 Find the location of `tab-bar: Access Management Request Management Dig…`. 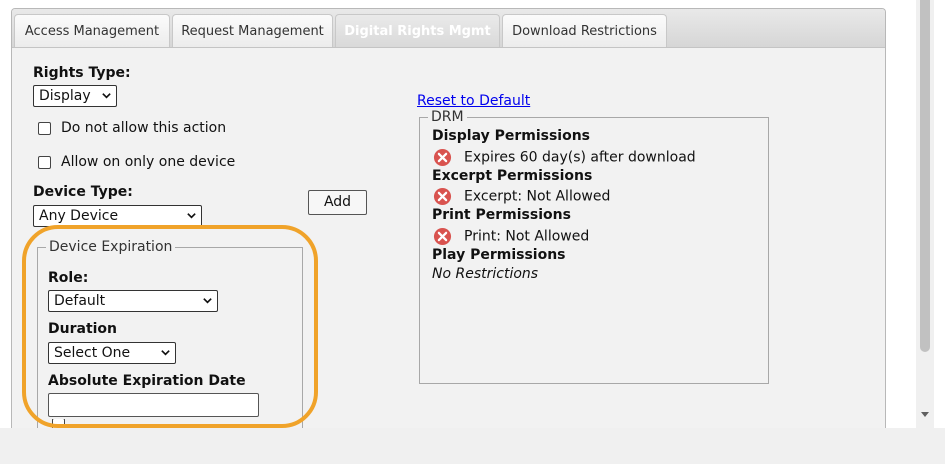

tab-bar: Access Management Request Management Dig… is located at coordinates (448, 28).